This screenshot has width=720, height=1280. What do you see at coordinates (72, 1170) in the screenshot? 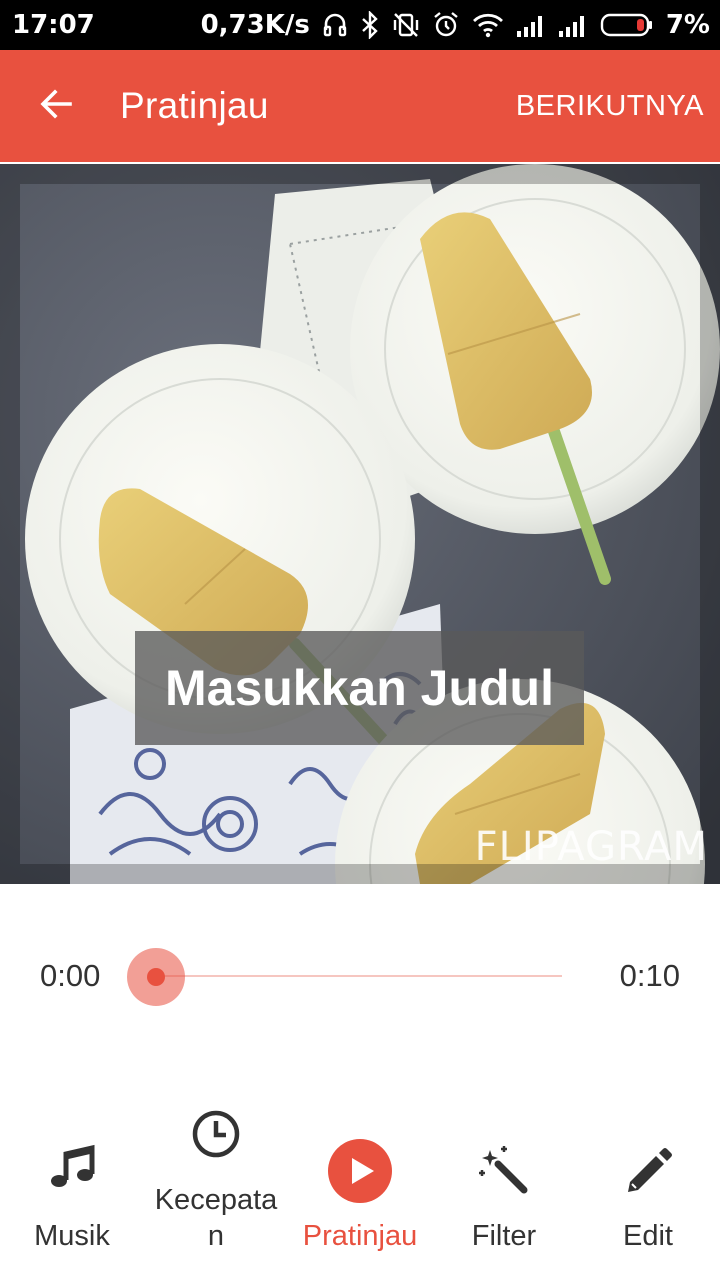
I see `music-note-icon` at bounding box center [72, 1170].